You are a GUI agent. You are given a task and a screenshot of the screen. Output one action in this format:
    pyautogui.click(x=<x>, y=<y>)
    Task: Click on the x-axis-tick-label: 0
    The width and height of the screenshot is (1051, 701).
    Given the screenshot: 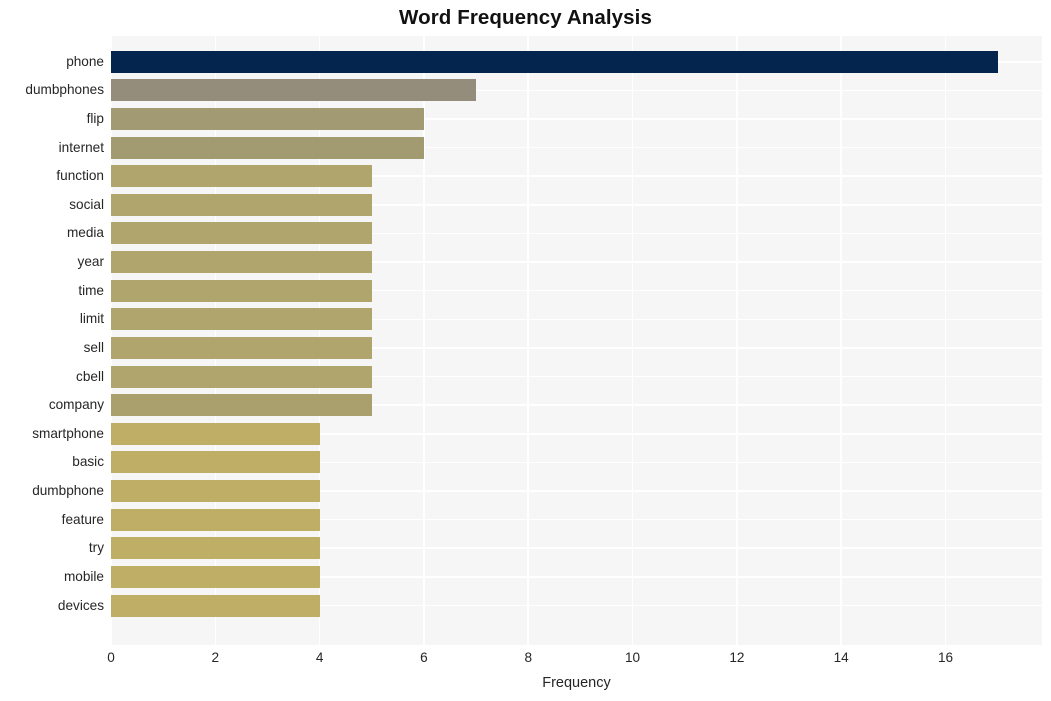 What is the action you would take?
    pyautogui.click(x=111, y=657)
    